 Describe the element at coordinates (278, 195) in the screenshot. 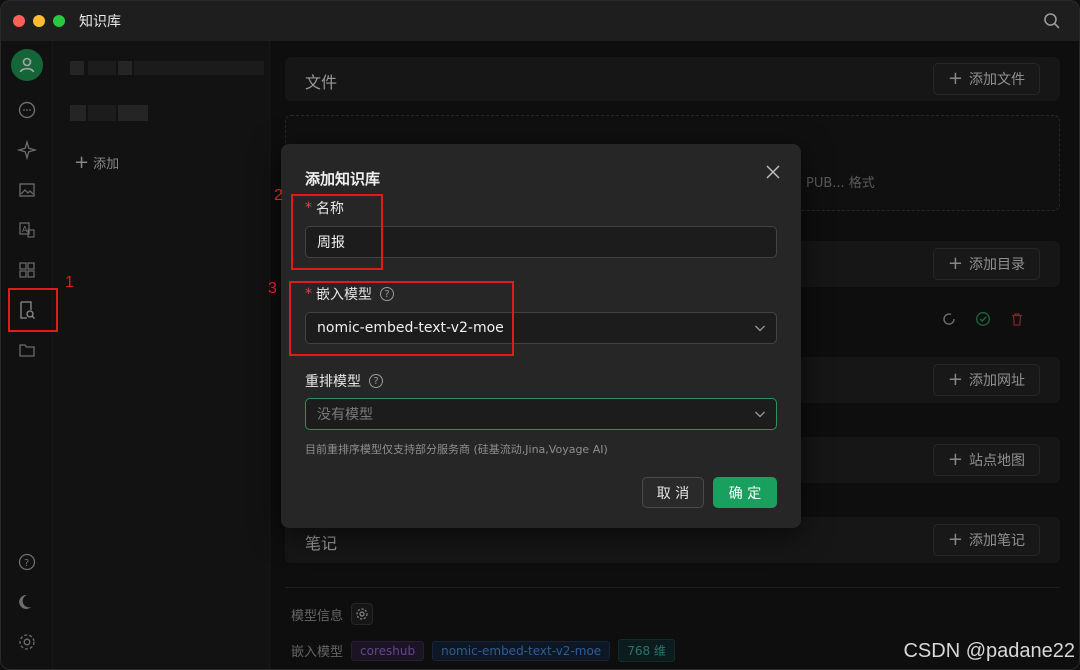

I see `annotation-number-2: 2` at that location.